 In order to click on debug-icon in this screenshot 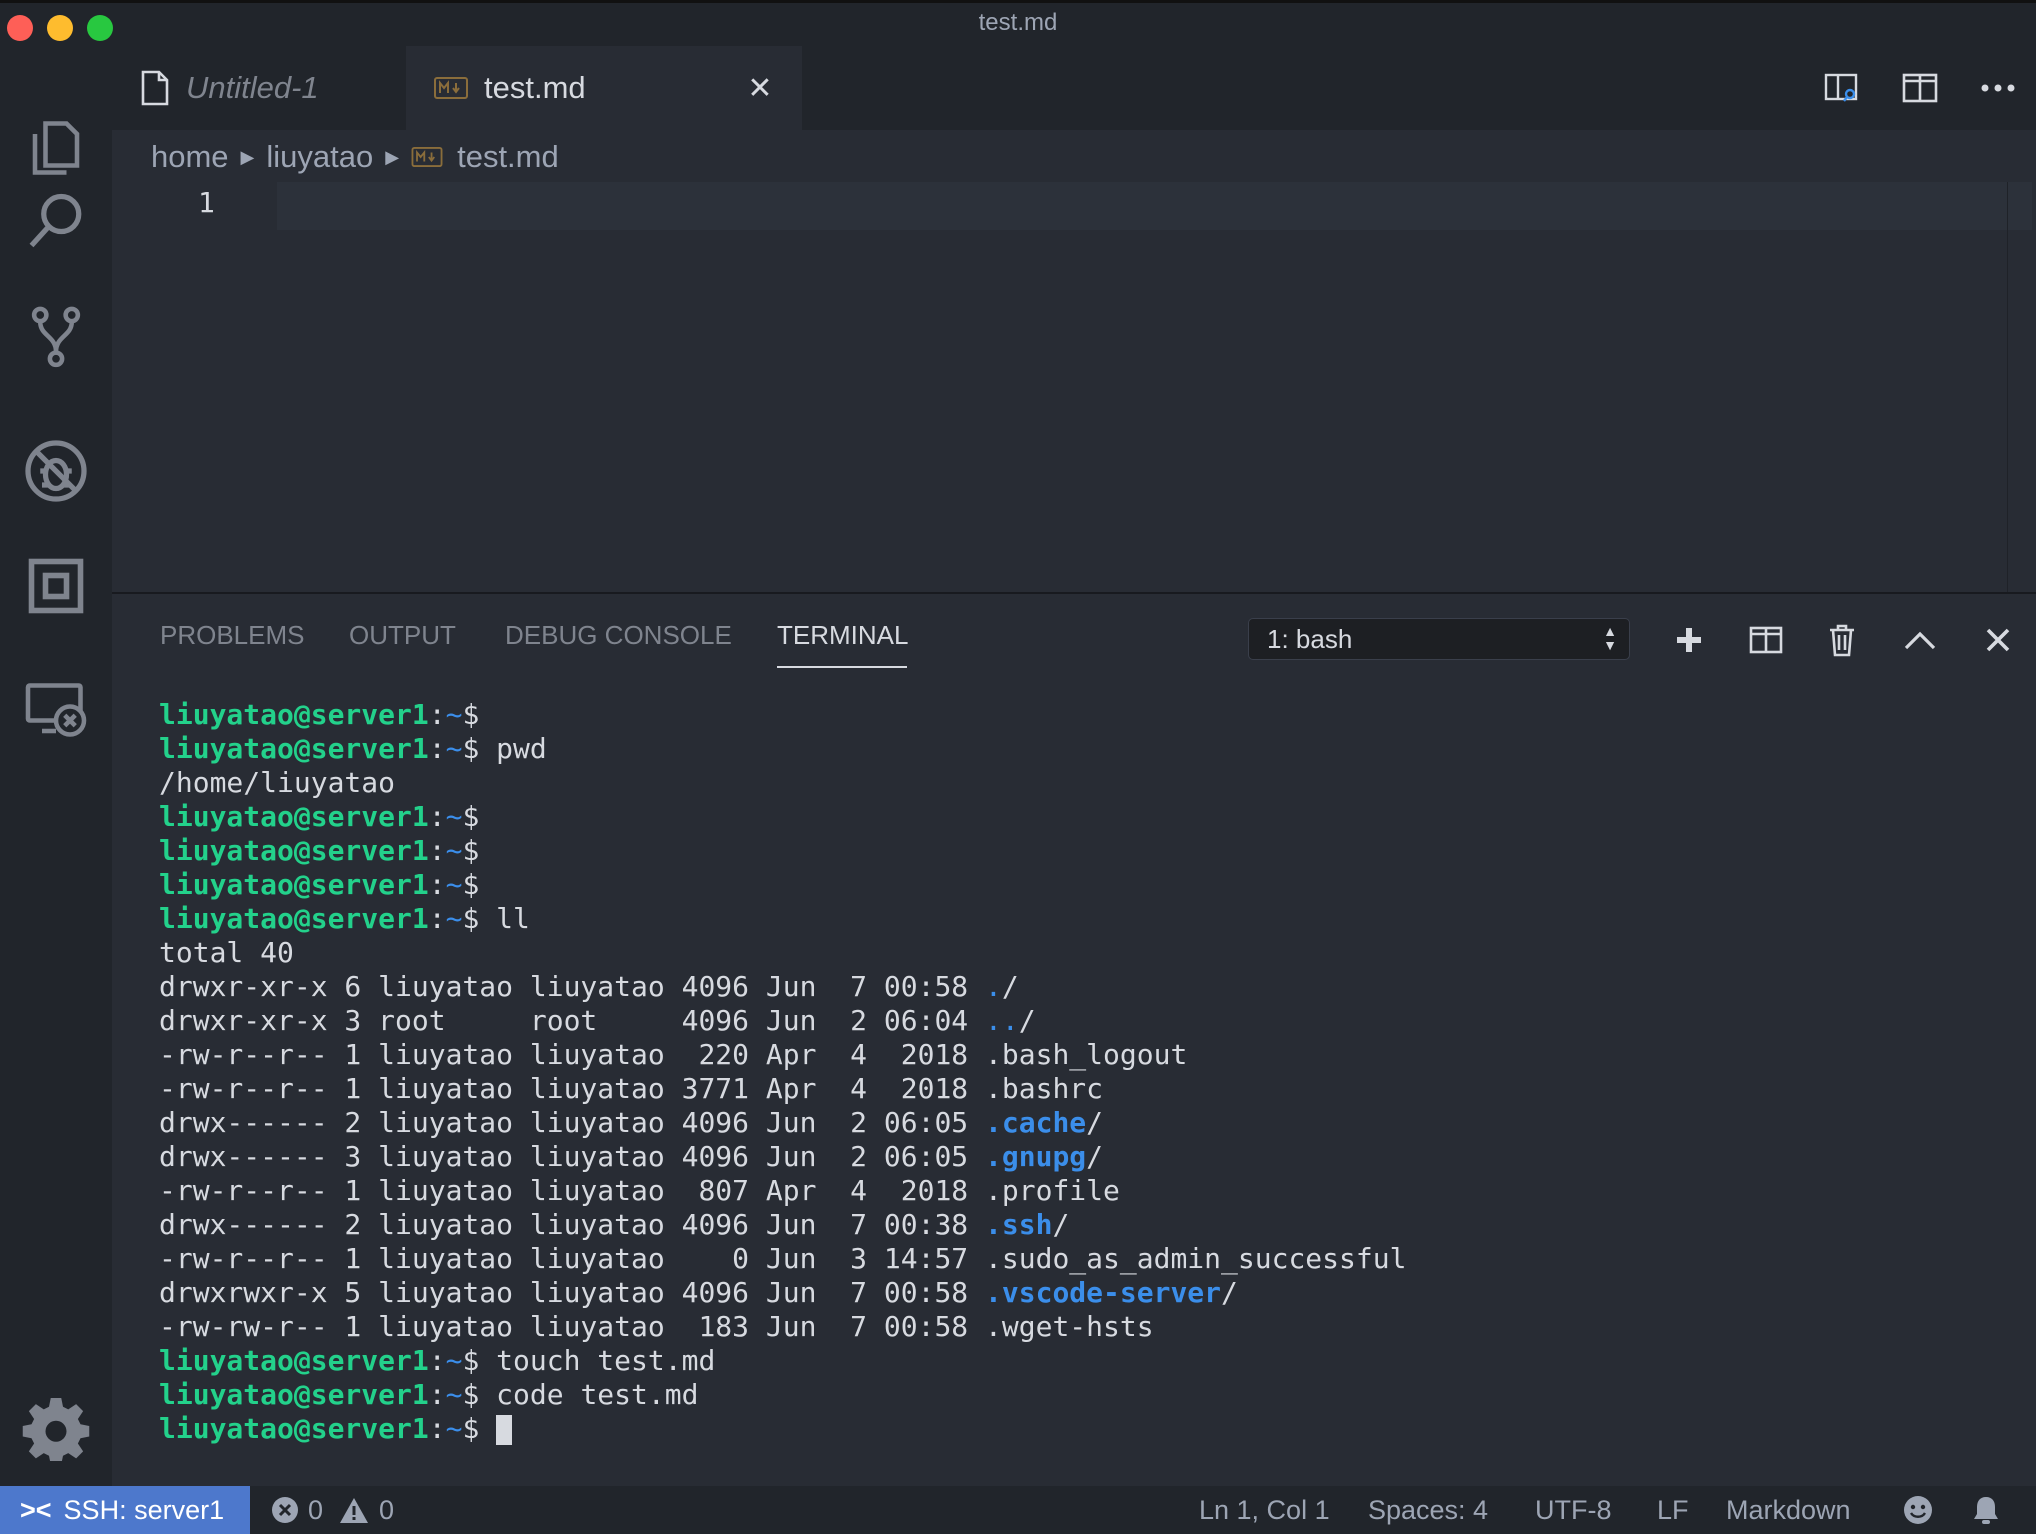, I will do `click(56, 471)`.